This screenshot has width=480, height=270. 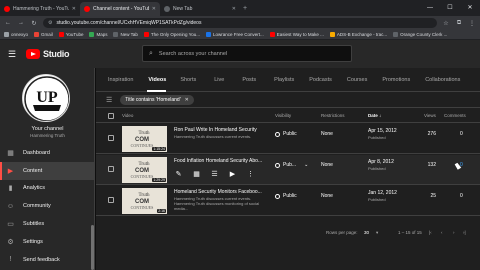 What do you see at coordinates (47, 170) in the screenshot?
I see `sidebar-item-content: ▶ Content` at bounding box center [47, 170].